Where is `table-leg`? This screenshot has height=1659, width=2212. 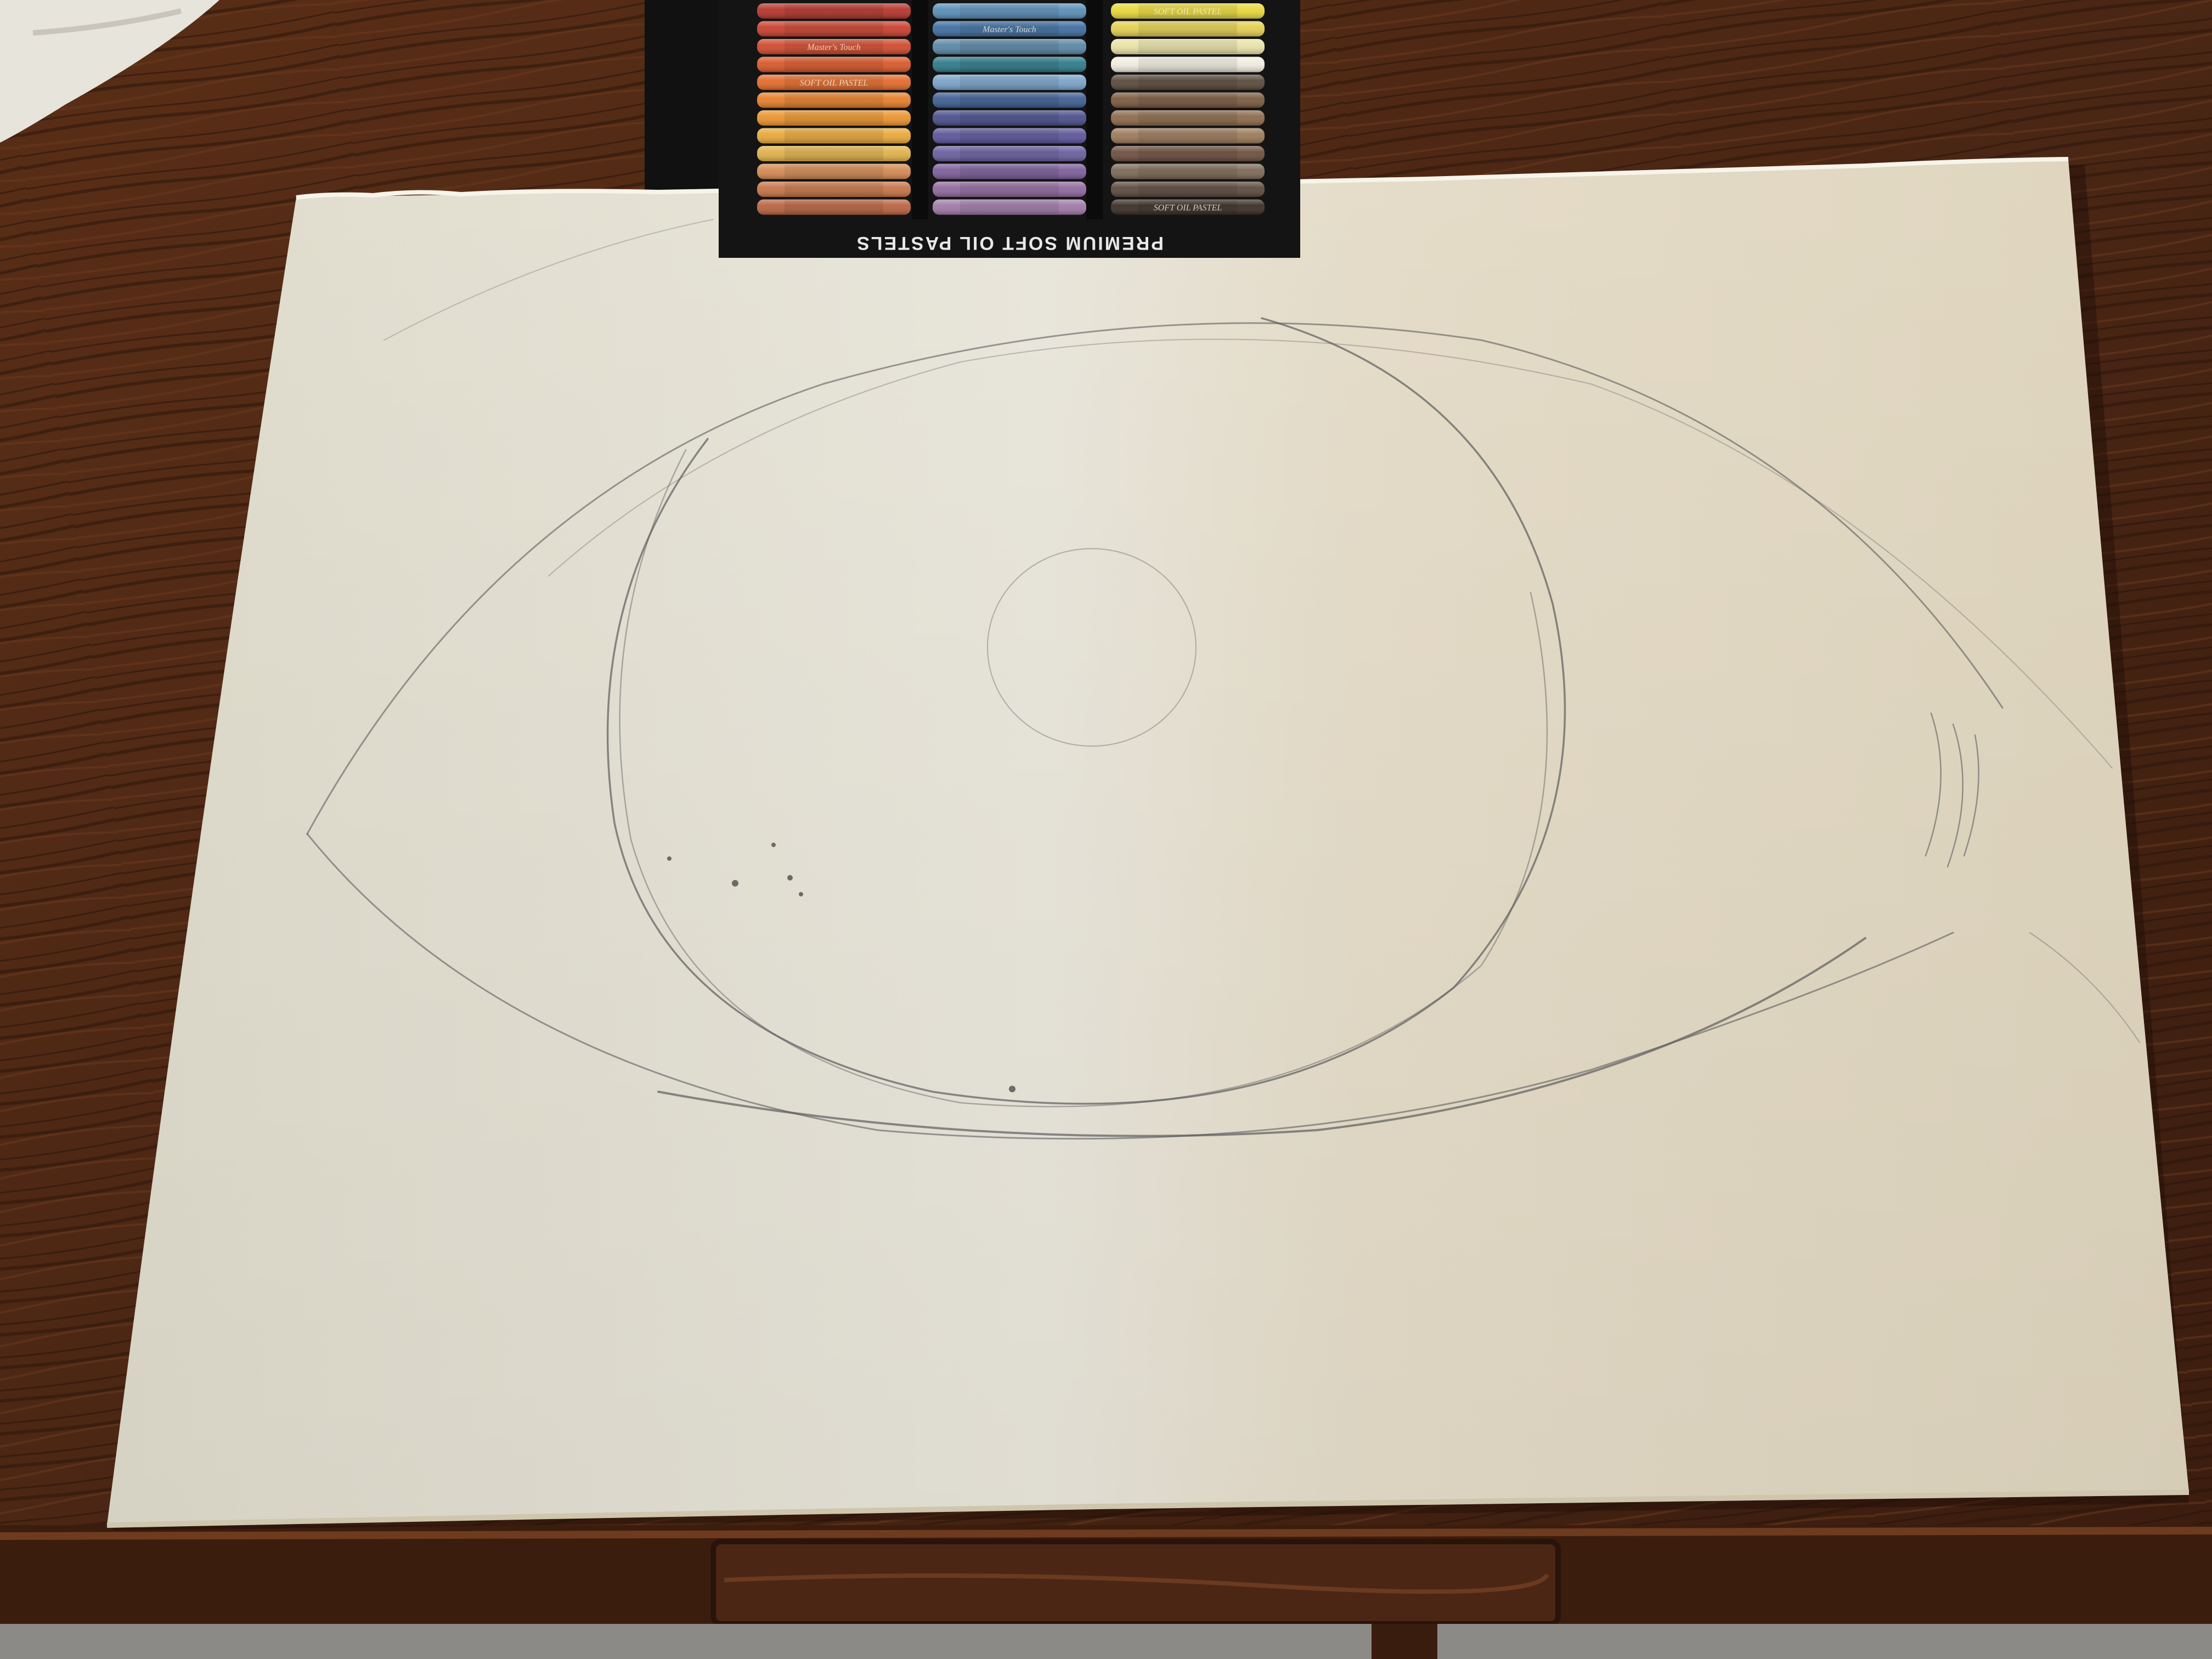
table-leg is located at coordinates (1404, 1641).